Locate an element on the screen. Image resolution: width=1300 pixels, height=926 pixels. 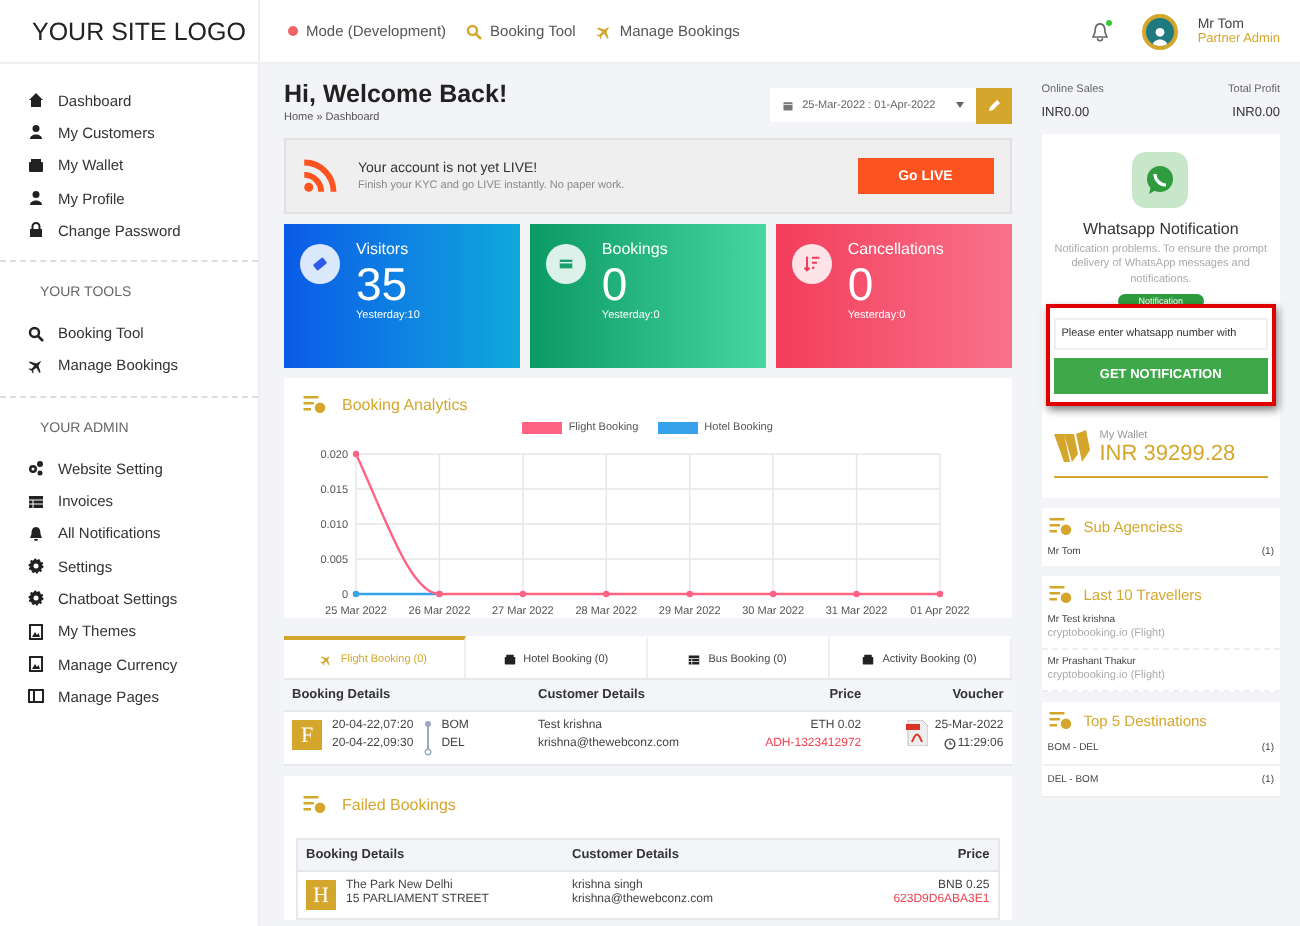
columns-icon is located at coordinates (36, 696).